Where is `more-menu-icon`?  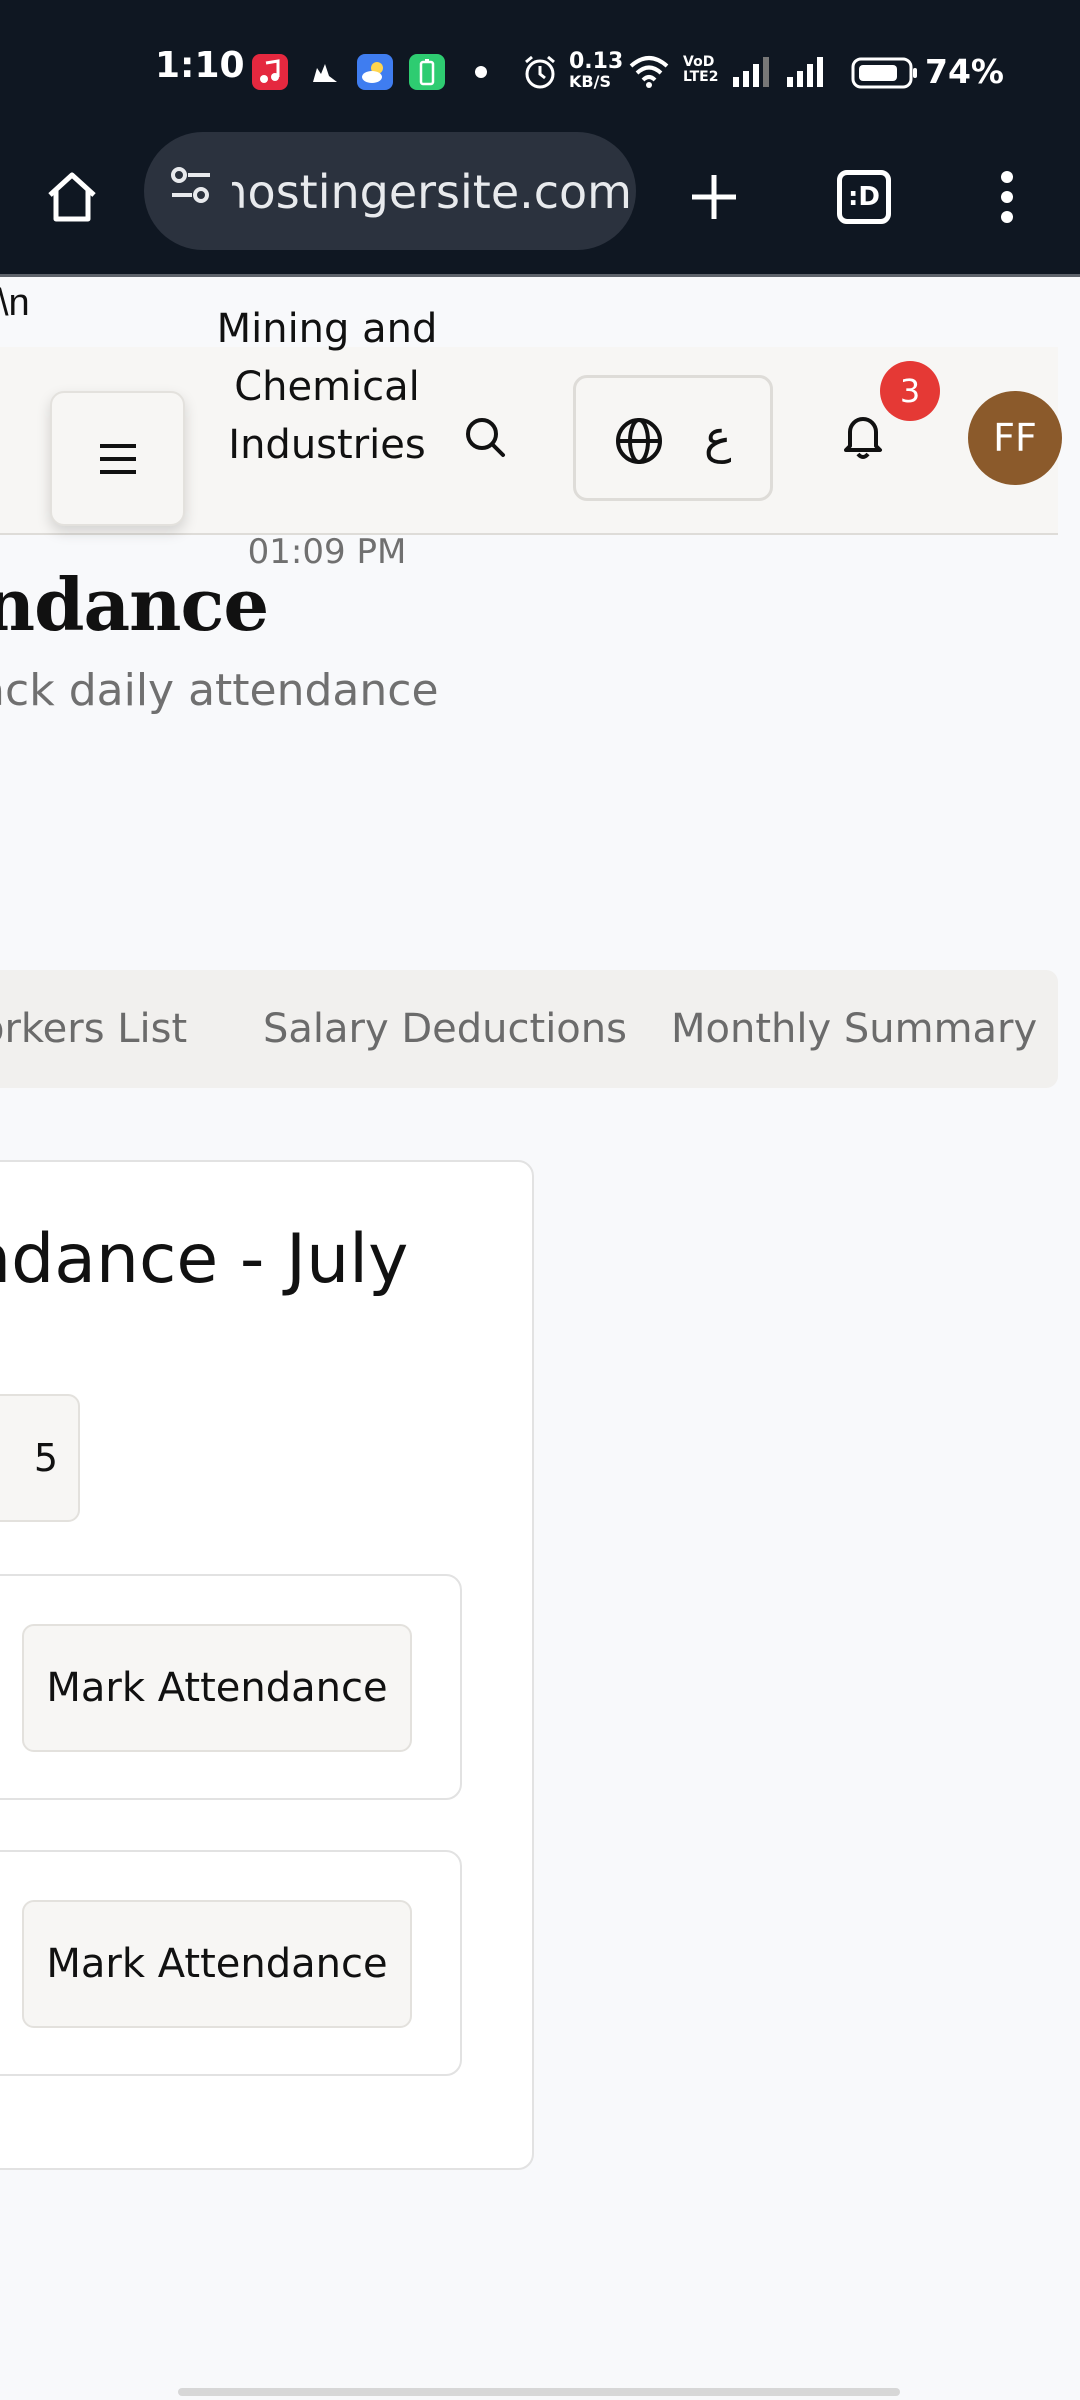 more-menu-icon is located at coordinates (1007, 197).